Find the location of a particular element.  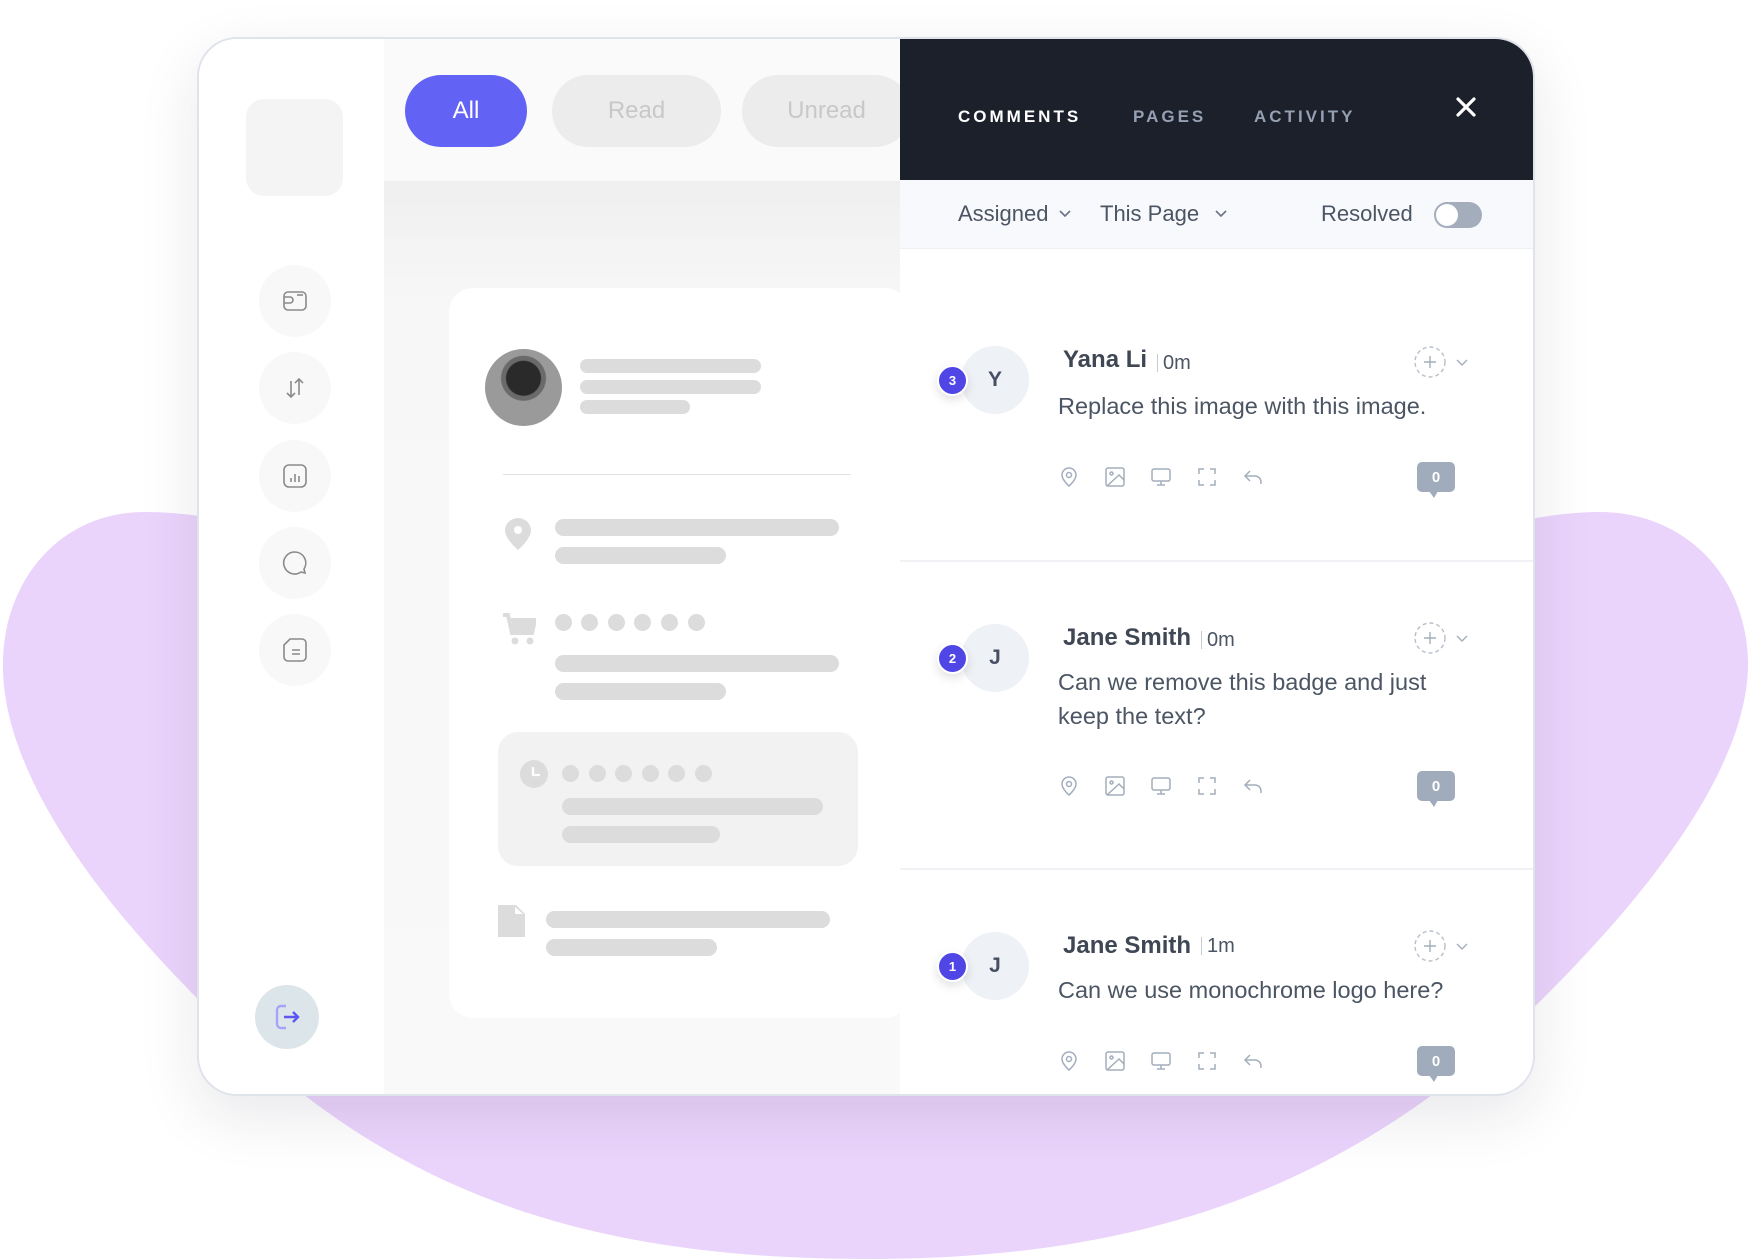

tab-comments: COMMENTS is located at coordinates (1019, 117).